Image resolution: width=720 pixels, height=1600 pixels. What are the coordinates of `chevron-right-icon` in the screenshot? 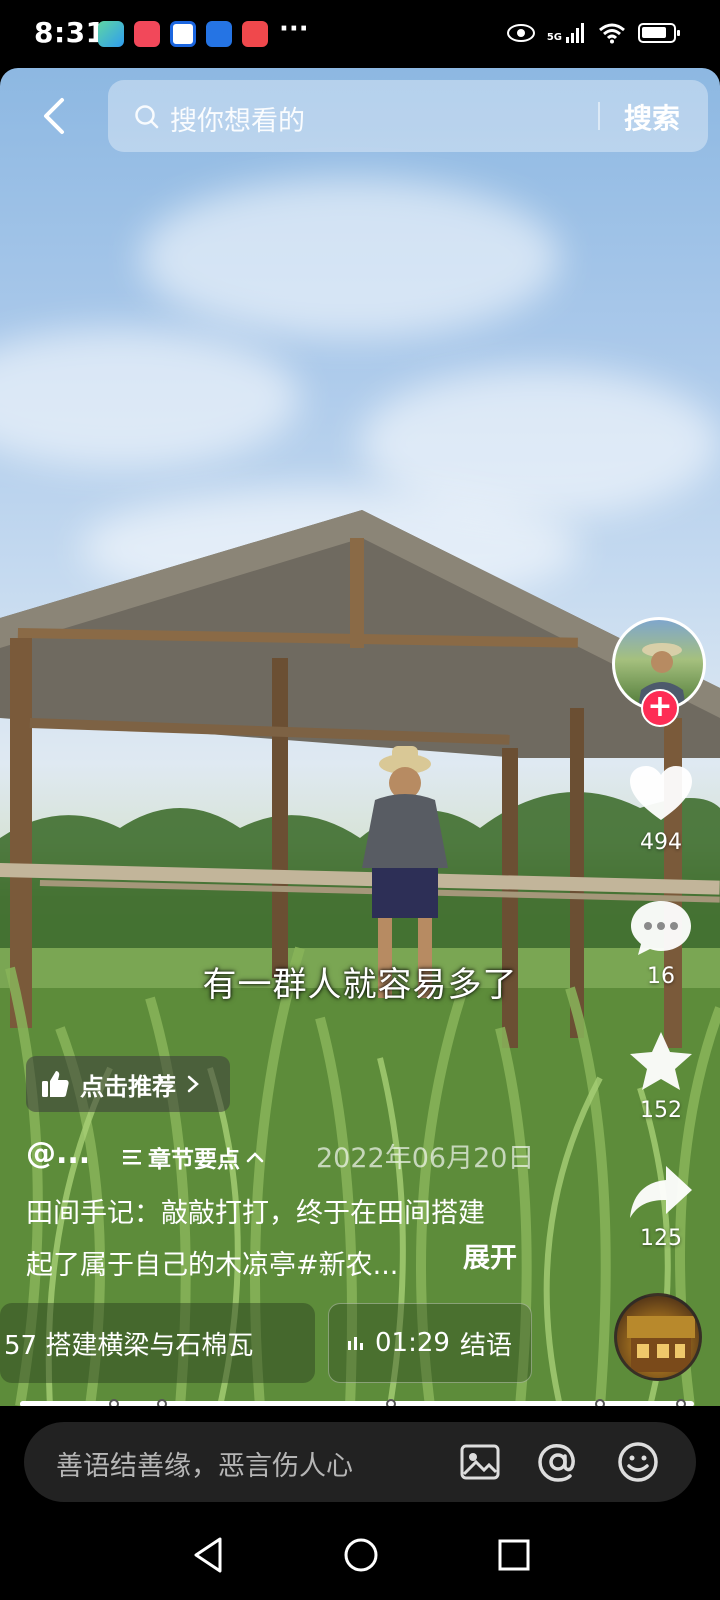 It's located at (193, 1084).